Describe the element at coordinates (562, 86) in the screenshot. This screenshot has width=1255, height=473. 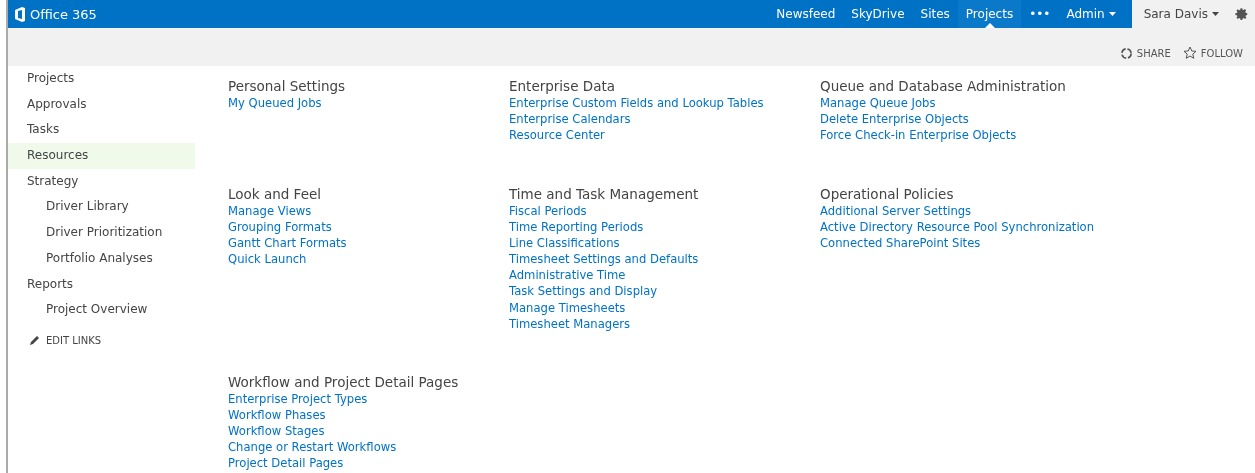
I see `section-heading: Enterprise Data` at that location.